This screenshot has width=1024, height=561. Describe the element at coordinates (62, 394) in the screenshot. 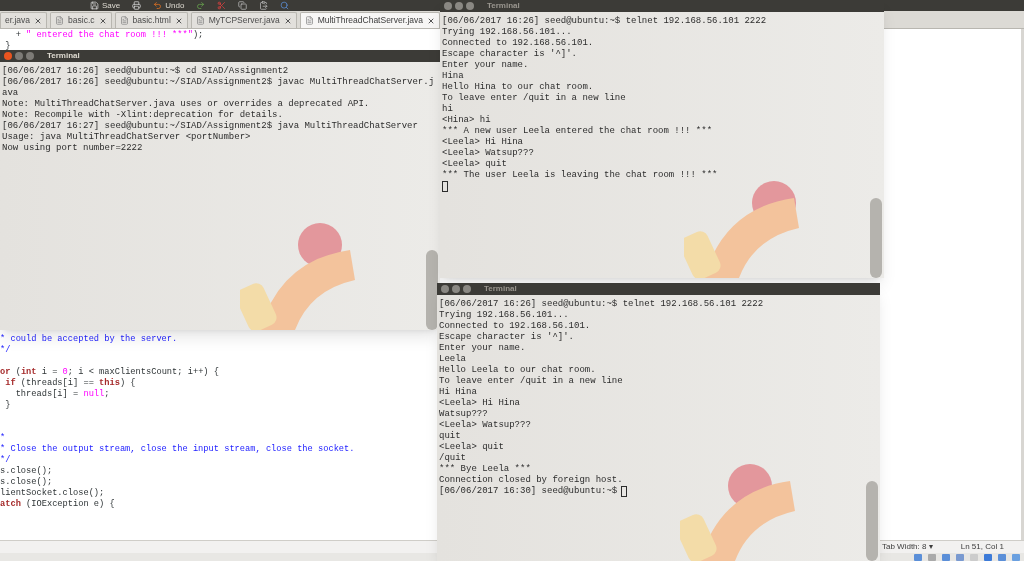

I see `code-line: threads[i] = null;` at that location.